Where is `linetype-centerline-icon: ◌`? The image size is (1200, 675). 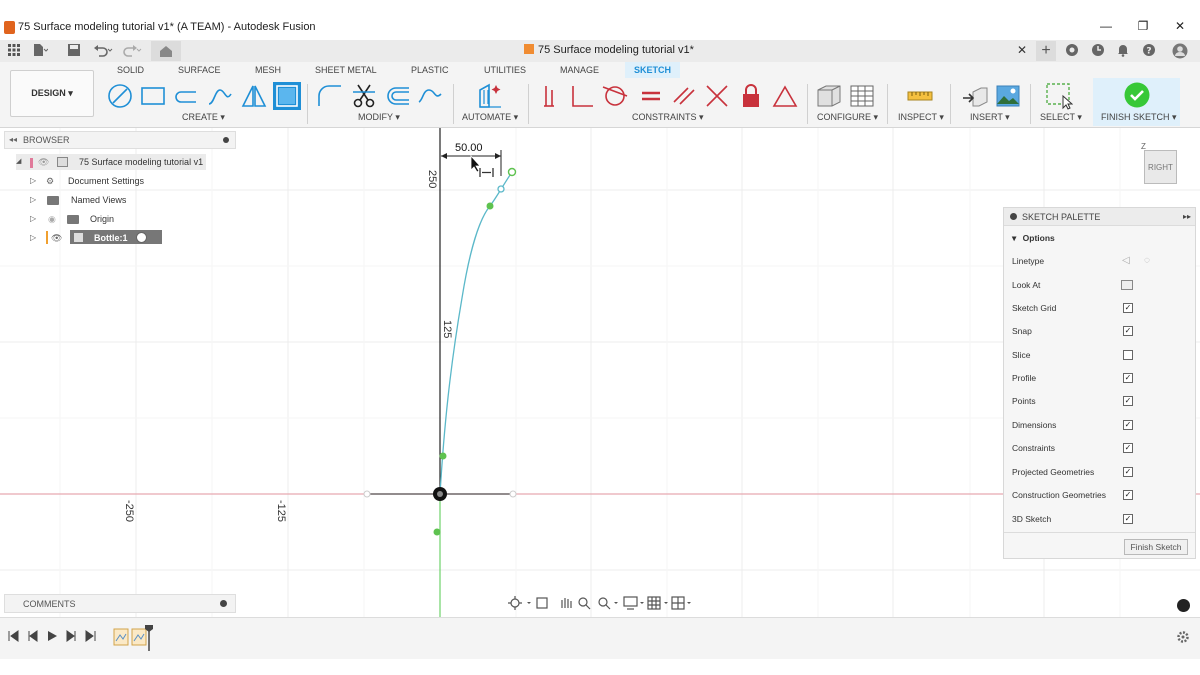 linetype-centerline-icon: ◌ is located at coordinates (1147, 260).